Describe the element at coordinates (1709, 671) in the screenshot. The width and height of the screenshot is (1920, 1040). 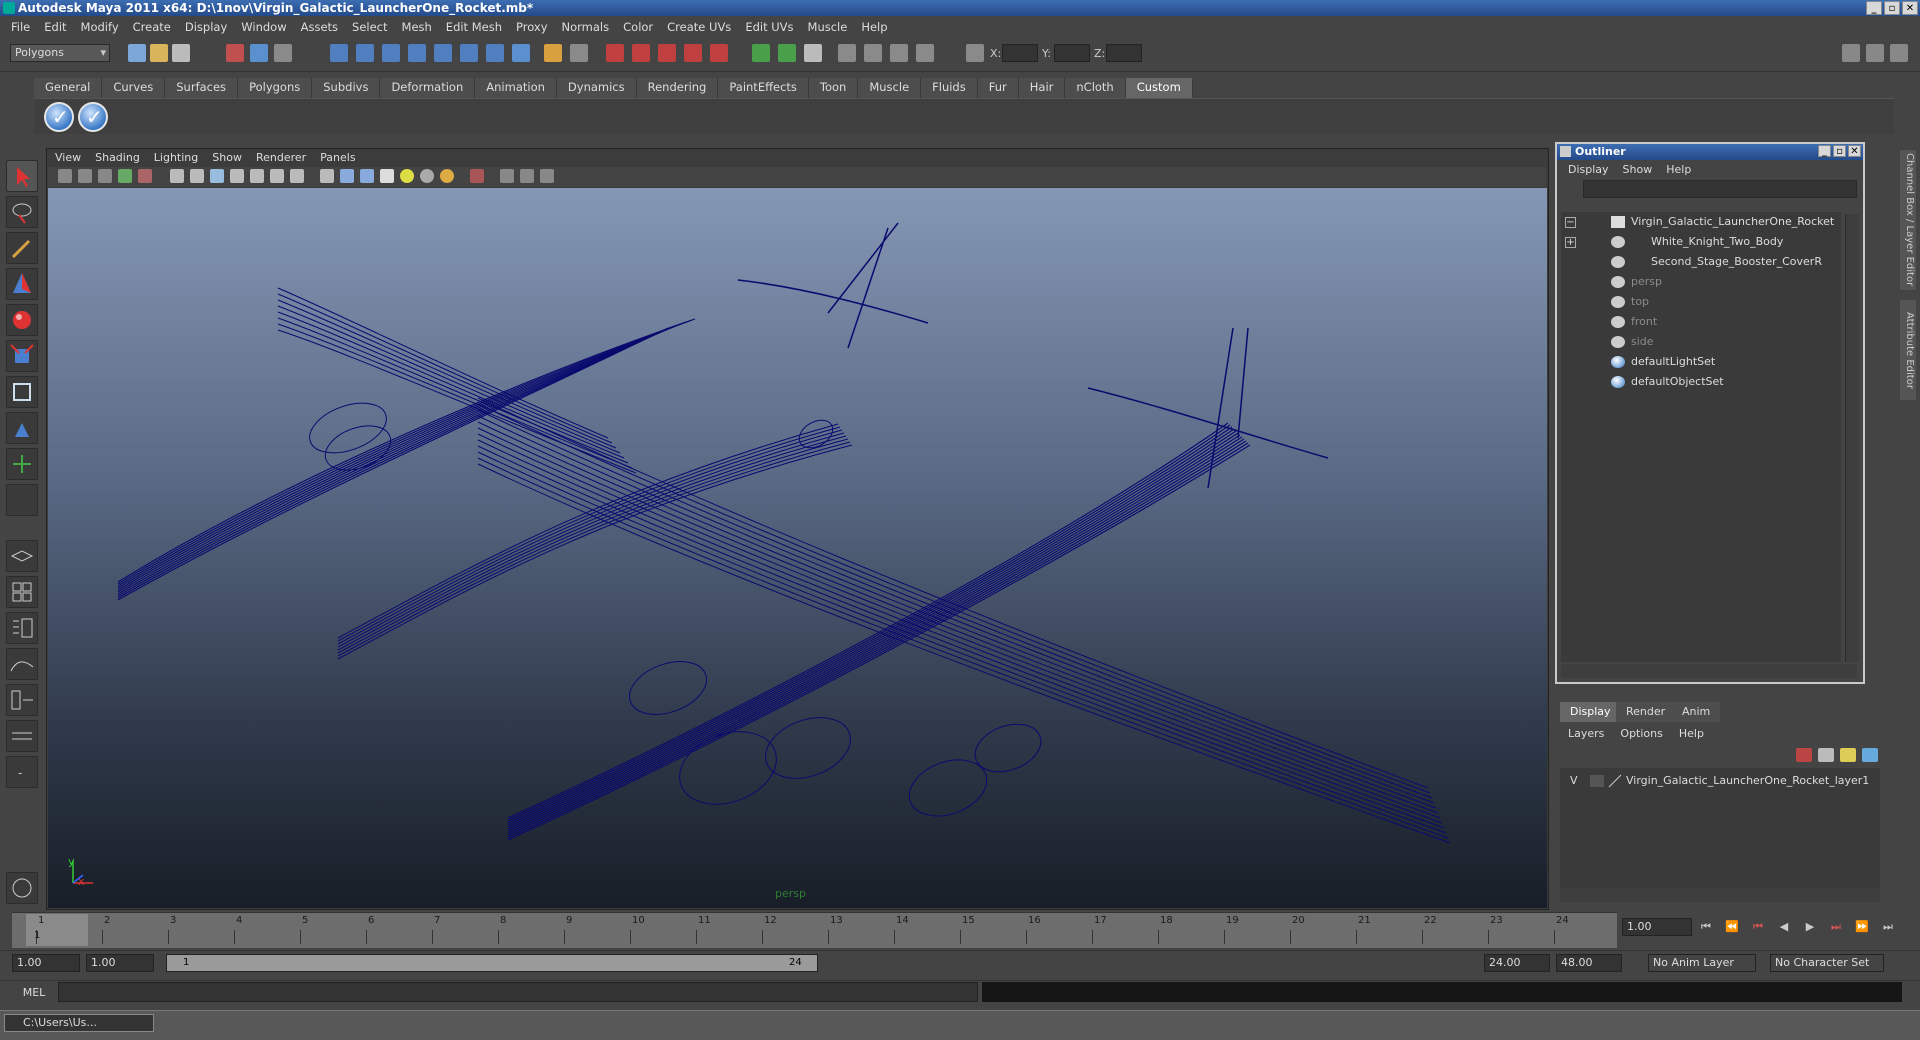
I see `outliner-horizontal-scrollbar` at that location.